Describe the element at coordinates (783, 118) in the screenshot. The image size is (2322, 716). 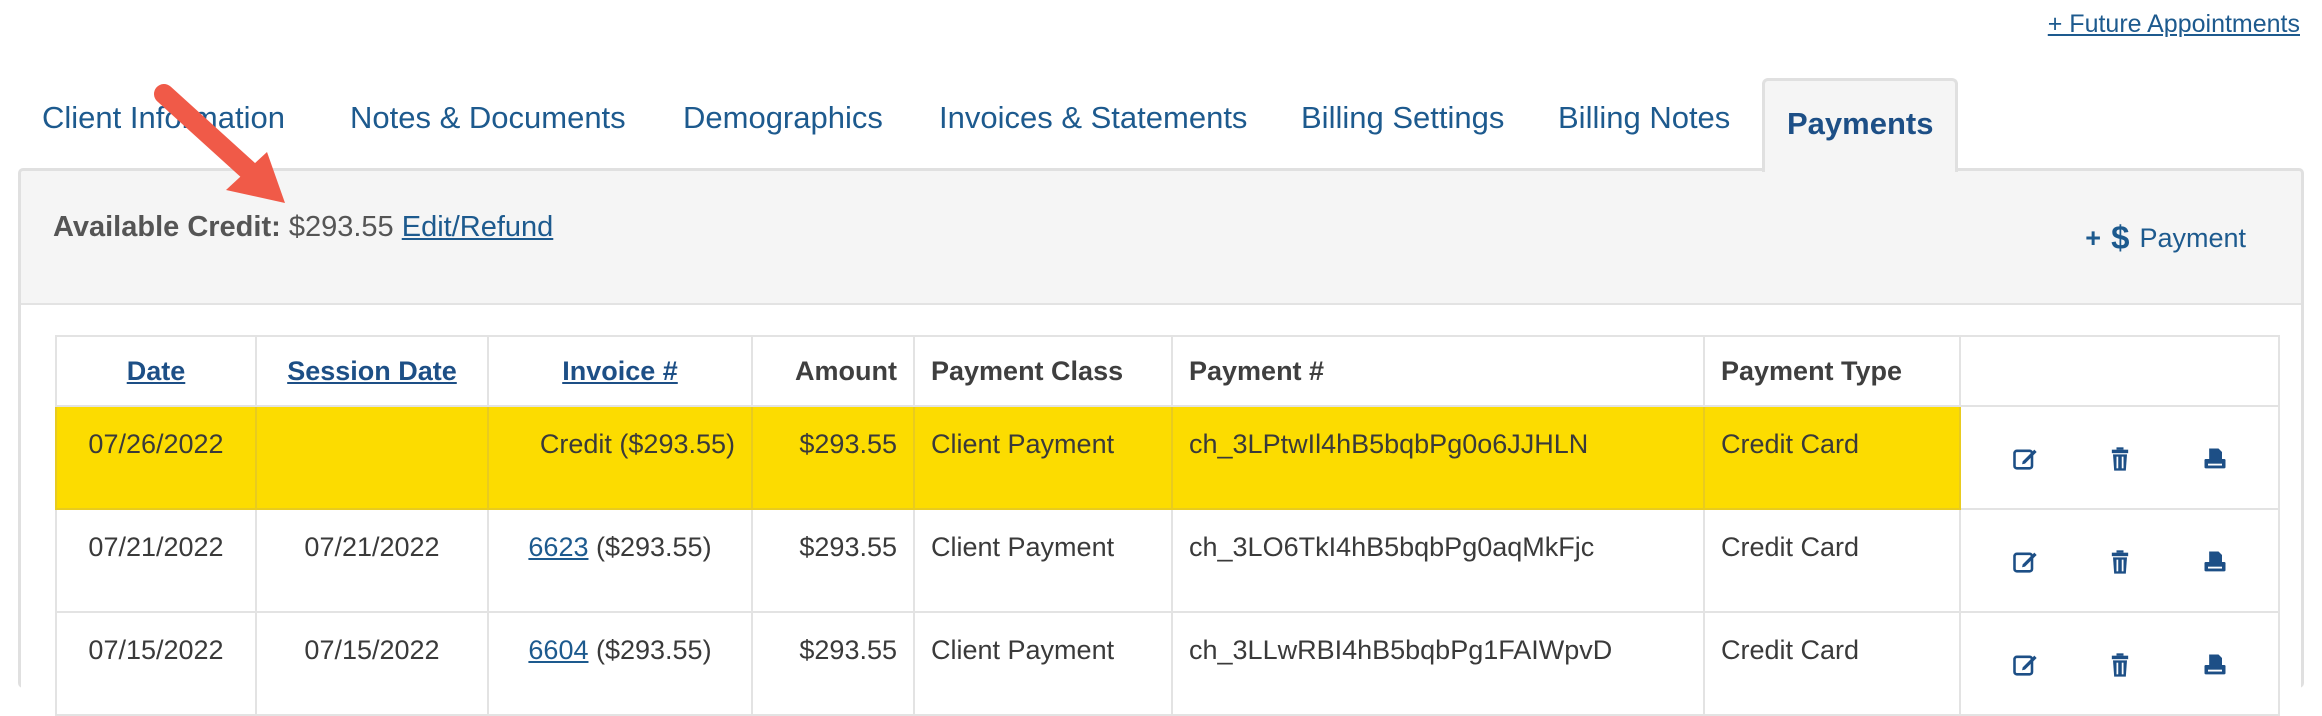
I see `tab-demographics: Demographics` at that location.